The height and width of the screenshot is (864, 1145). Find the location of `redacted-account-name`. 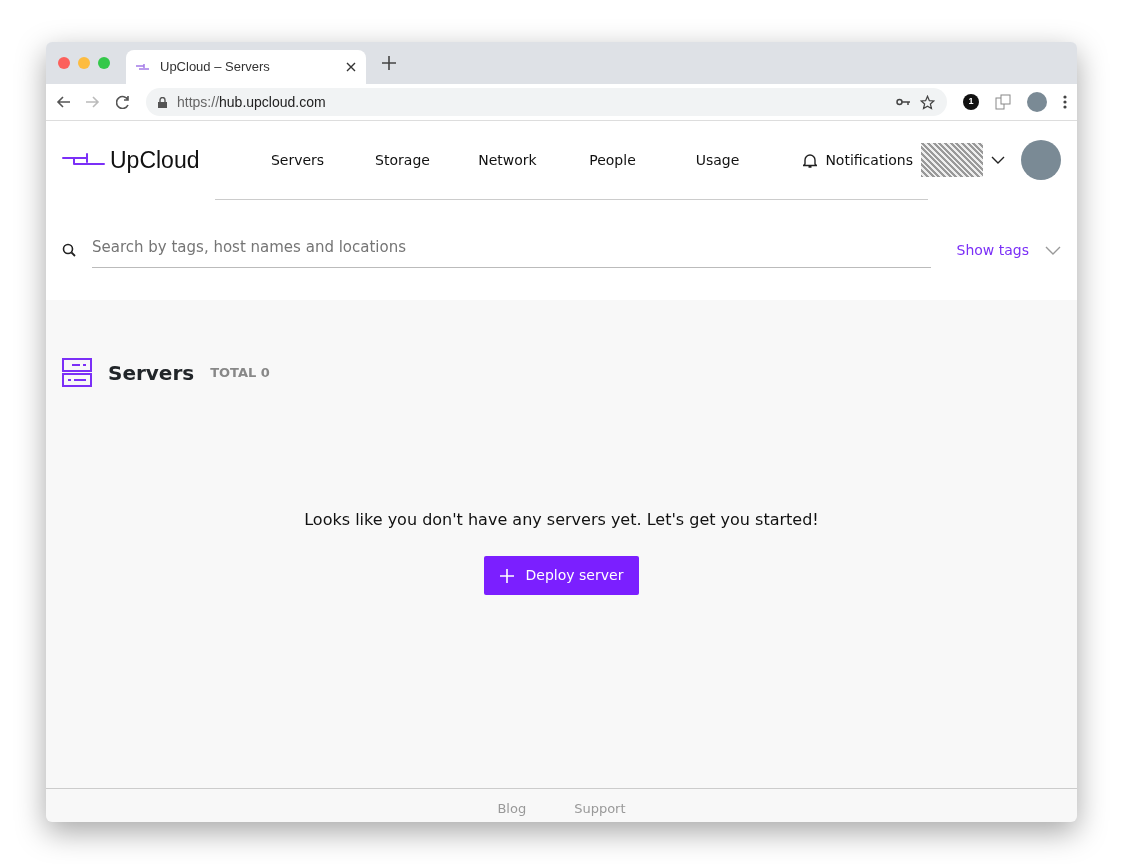

redacted-account-name is located at coordinates (952, 160).